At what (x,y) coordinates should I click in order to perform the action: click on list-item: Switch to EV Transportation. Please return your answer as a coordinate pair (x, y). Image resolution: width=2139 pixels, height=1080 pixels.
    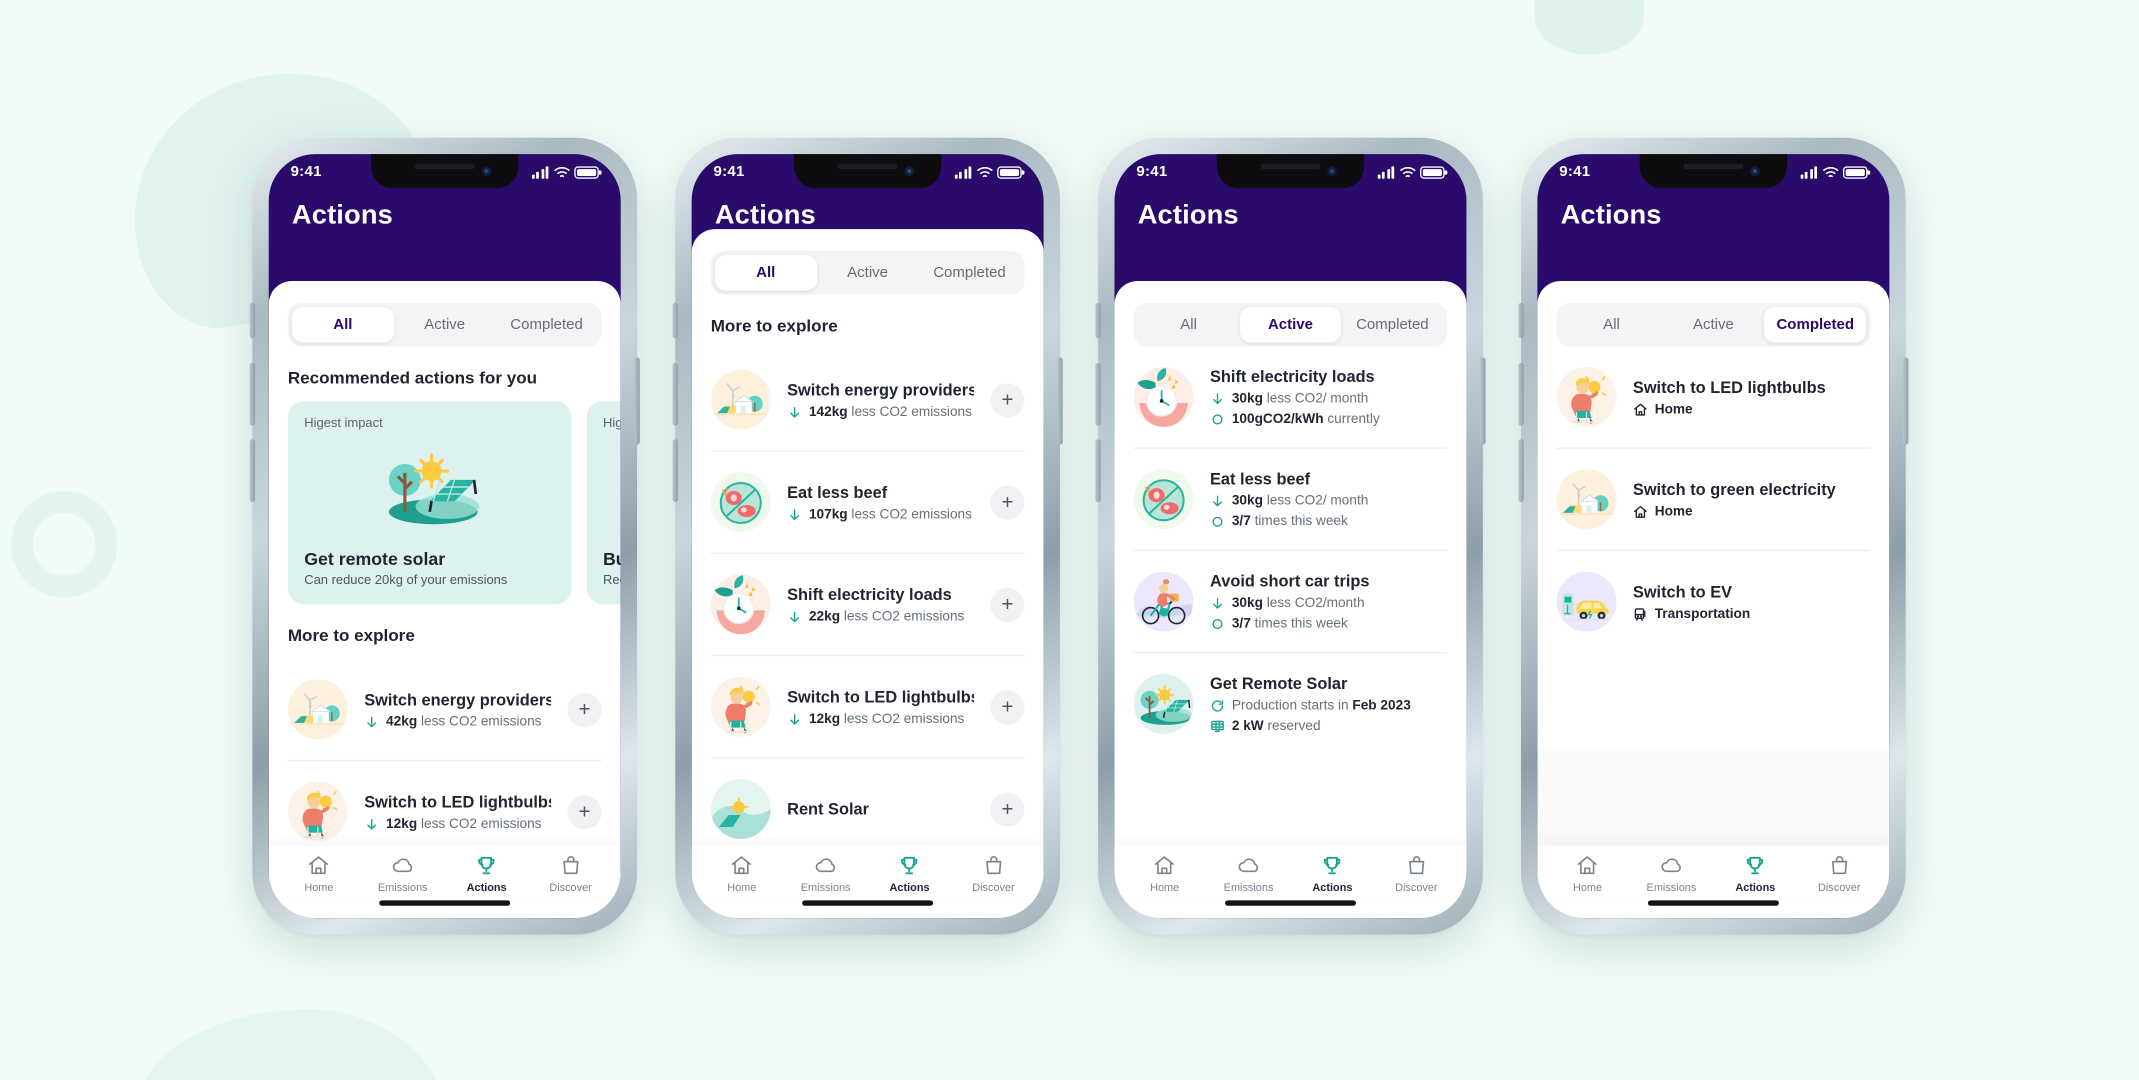
    Looking at the image, I should click on (1713, 601).